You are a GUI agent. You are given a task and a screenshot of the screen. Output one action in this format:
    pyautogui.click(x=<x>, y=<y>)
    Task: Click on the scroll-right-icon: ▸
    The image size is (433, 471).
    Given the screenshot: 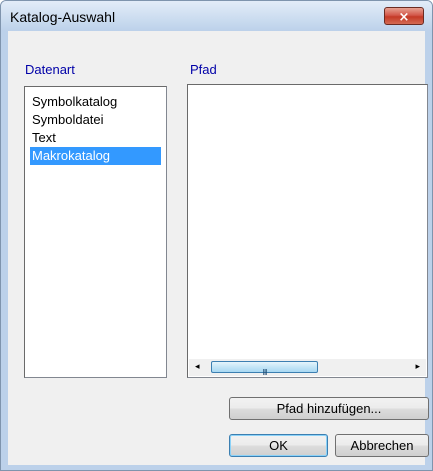 What is the action you would take?
    pyautogui.click(x=417, y=367)
    